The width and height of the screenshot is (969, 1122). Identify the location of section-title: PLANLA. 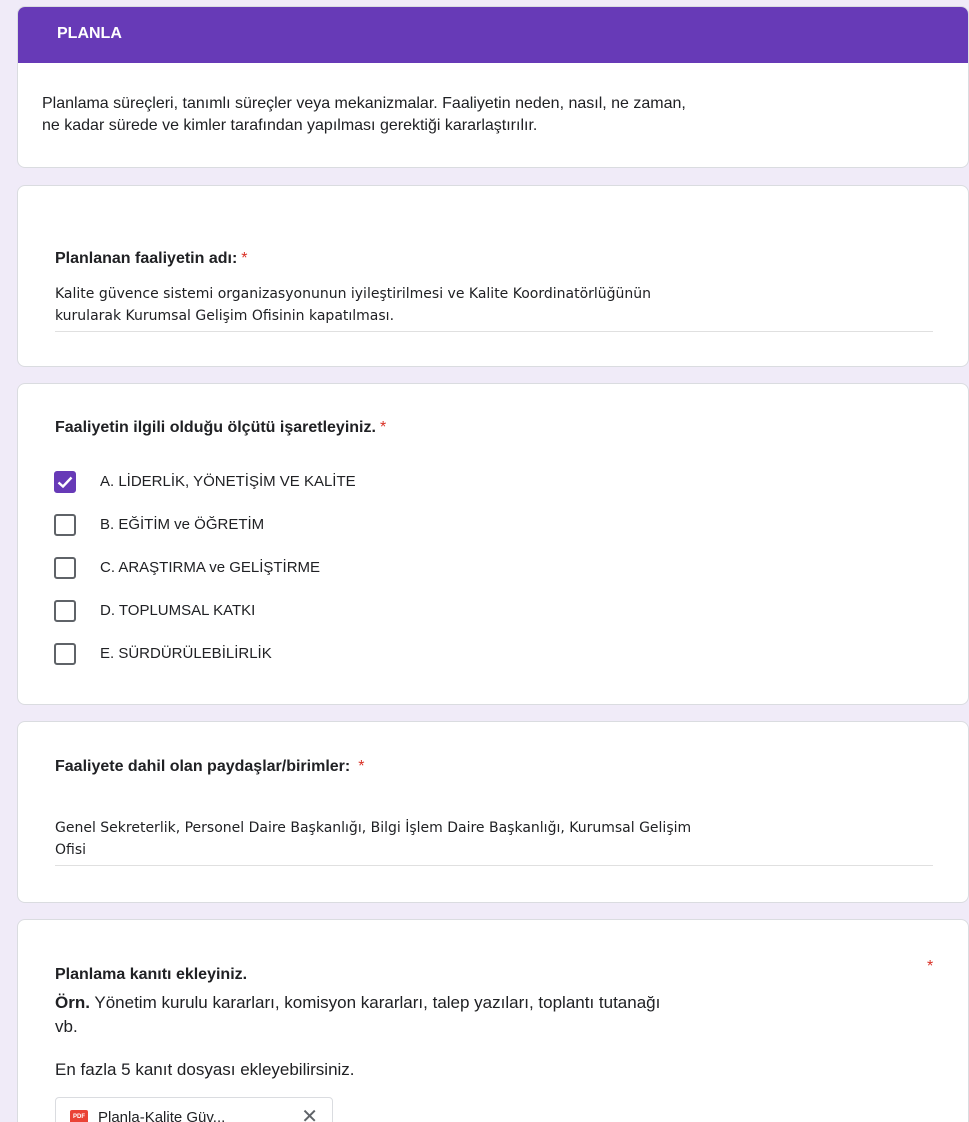
(493, 35).